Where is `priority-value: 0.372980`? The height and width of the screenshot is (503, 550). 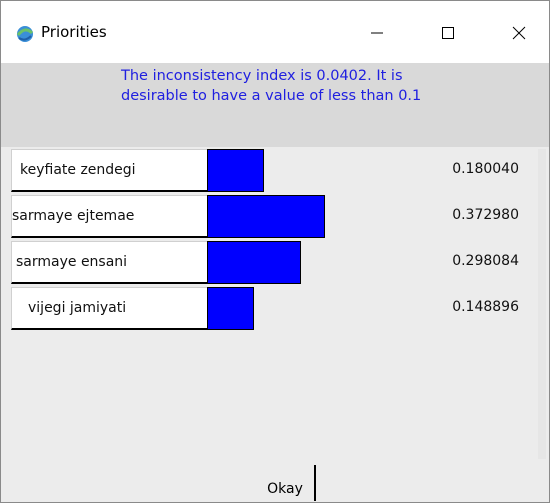
priority-value: 0.372980 is located at coordinates (485, 215).